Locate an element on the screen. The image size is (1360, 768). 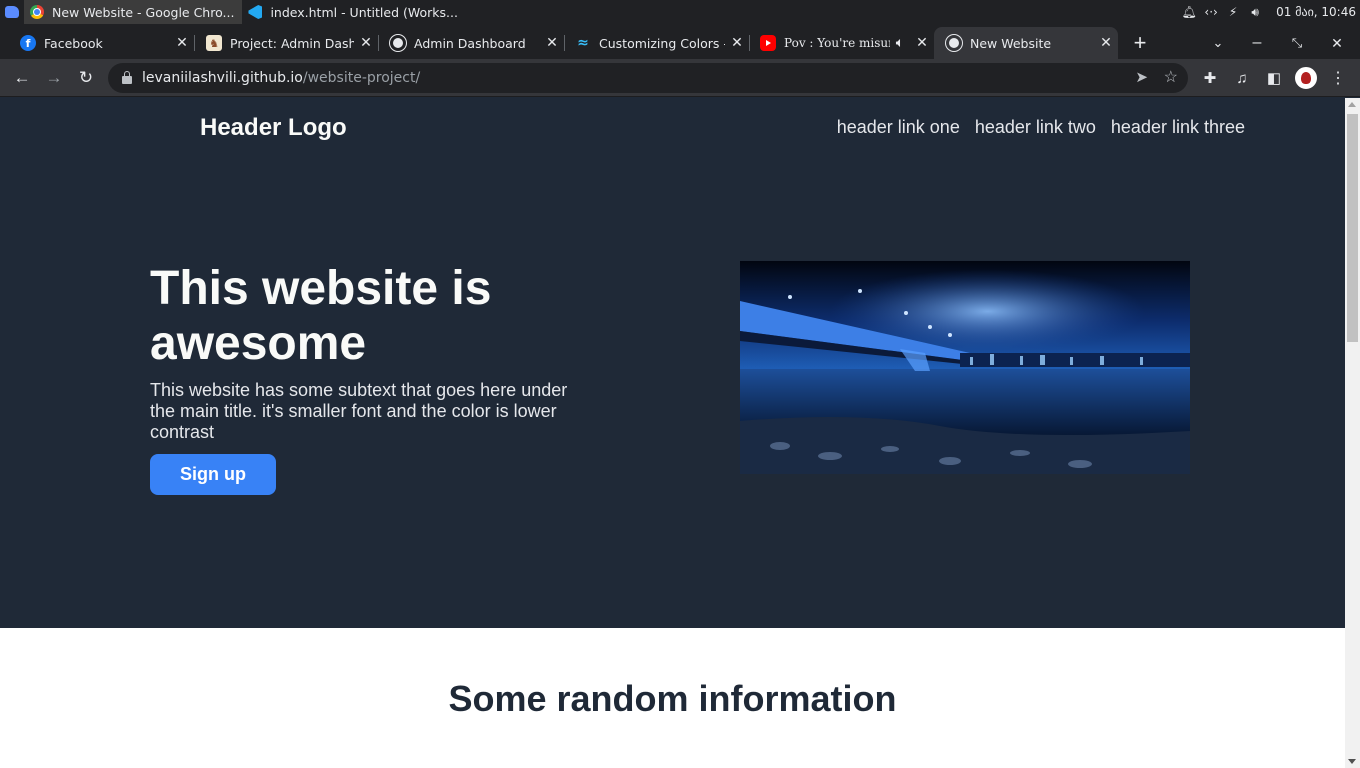
tab-admin-dashboard: Admin Dashboard ✕ is located at coordinates (467, 43).